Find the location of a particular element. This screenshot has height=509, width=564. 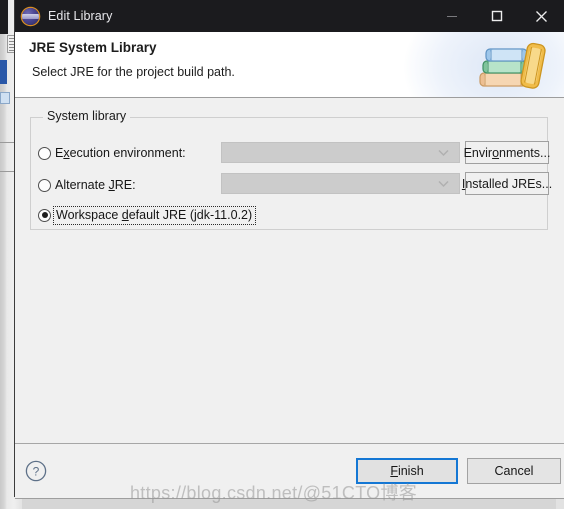

minimize-icon is located at coordinates (451, 16).